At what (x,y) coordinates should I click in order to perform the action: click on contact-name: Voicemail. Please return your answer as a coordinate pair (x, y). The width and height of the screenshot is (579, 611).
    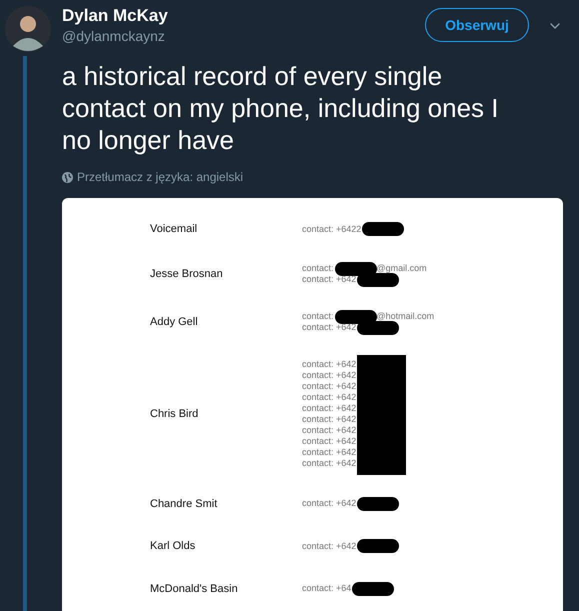
    Looking at the image, I should click on (174, 229).